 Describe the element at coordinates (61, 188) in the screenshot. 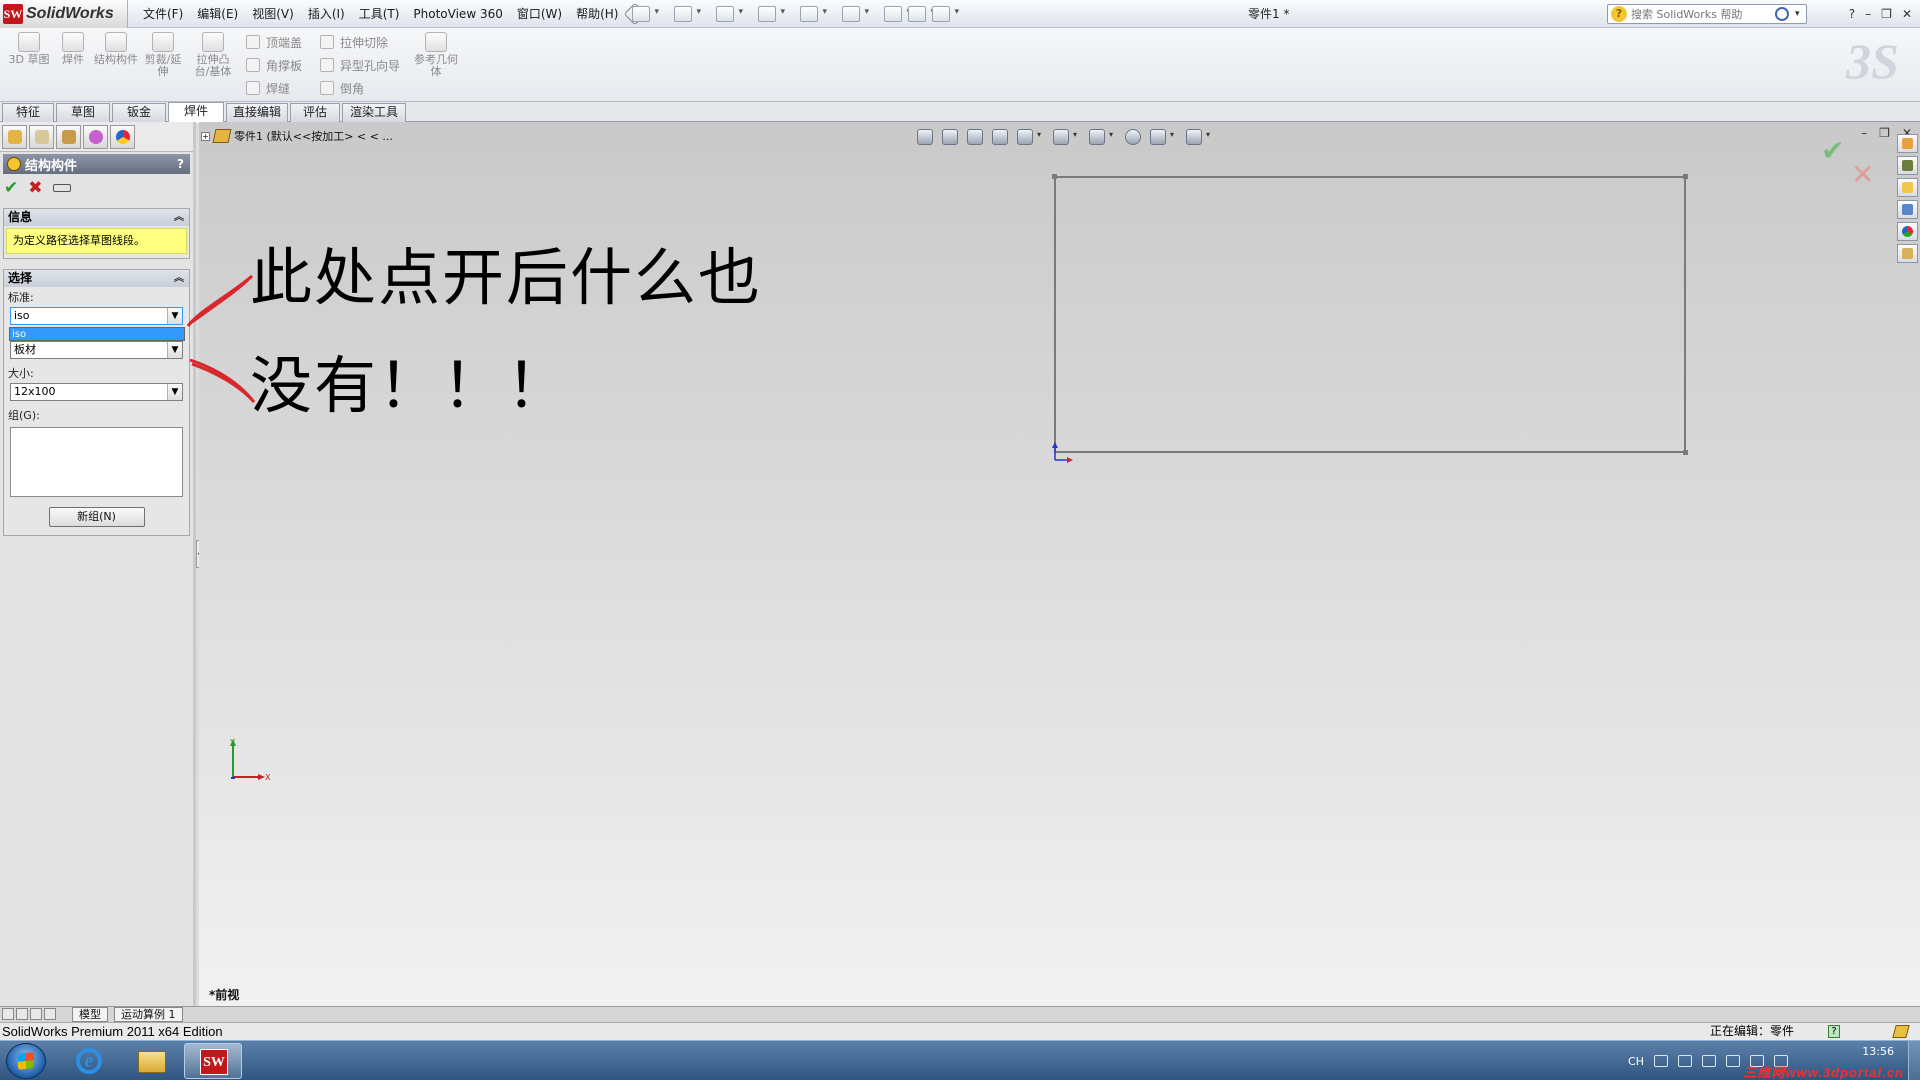

I see `pushpin-icon` at that location.